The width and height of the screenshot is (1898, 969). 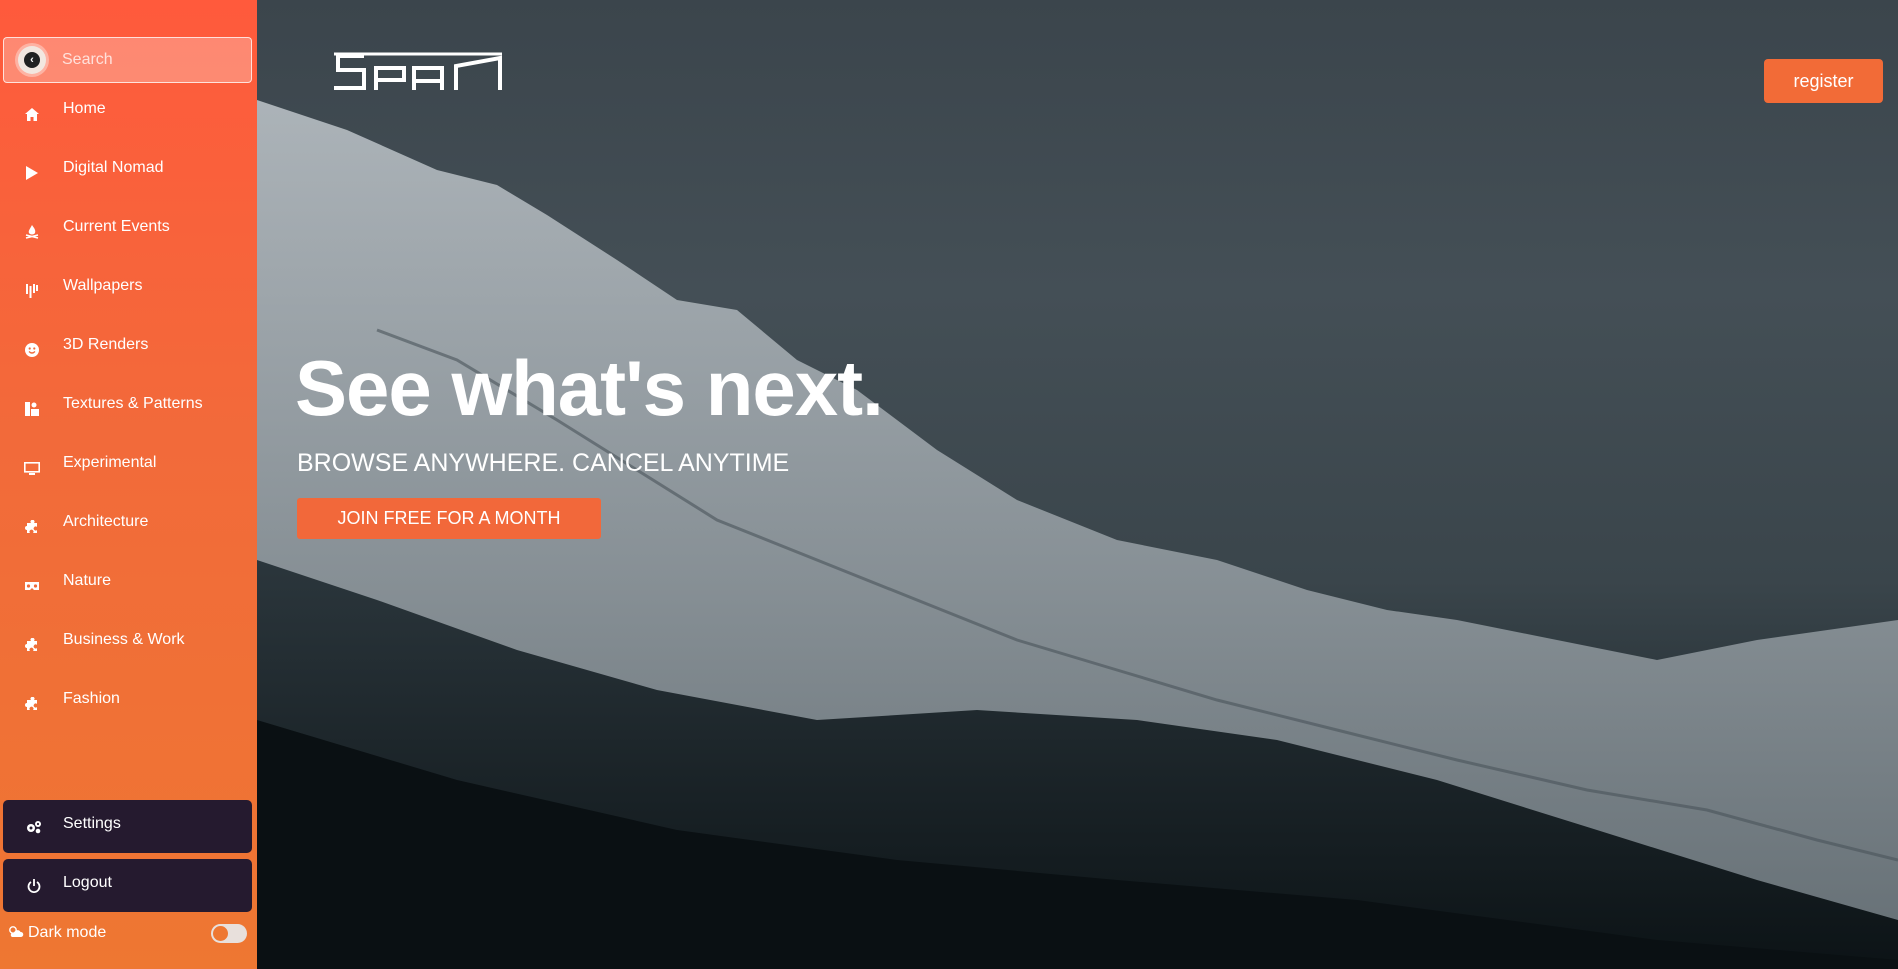 What do you see at coordinates (128, 582) in the screenshot?
I see `sidebar-item-nature: Nature` at bounding box center [128, 582].